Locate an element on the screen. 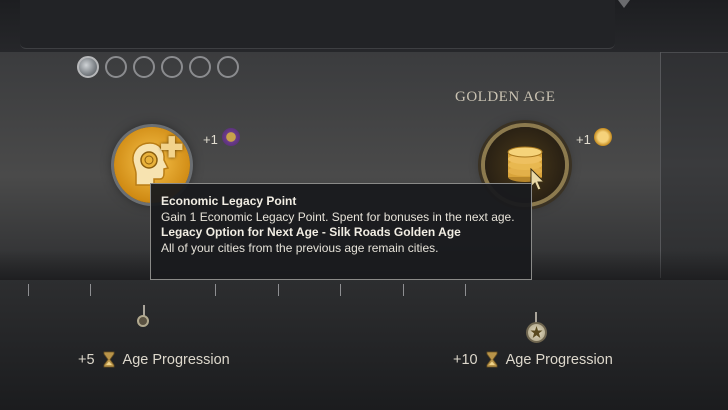 The width and height of the screenshot is (728, 410). coin-stack-icon is located at coordinates (231, 137).